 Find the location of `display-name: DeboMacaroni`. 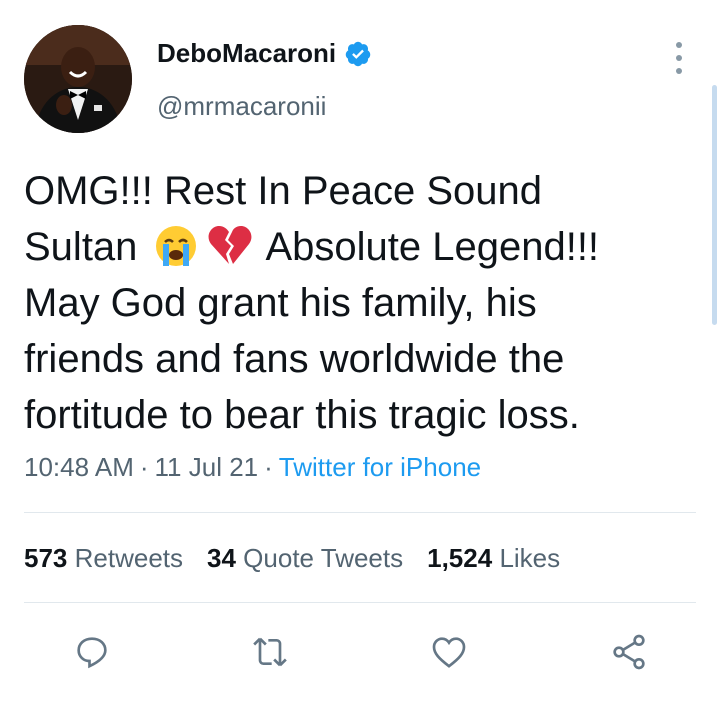

display-name: DeboMacaroni is located at coordinates (264, 53).